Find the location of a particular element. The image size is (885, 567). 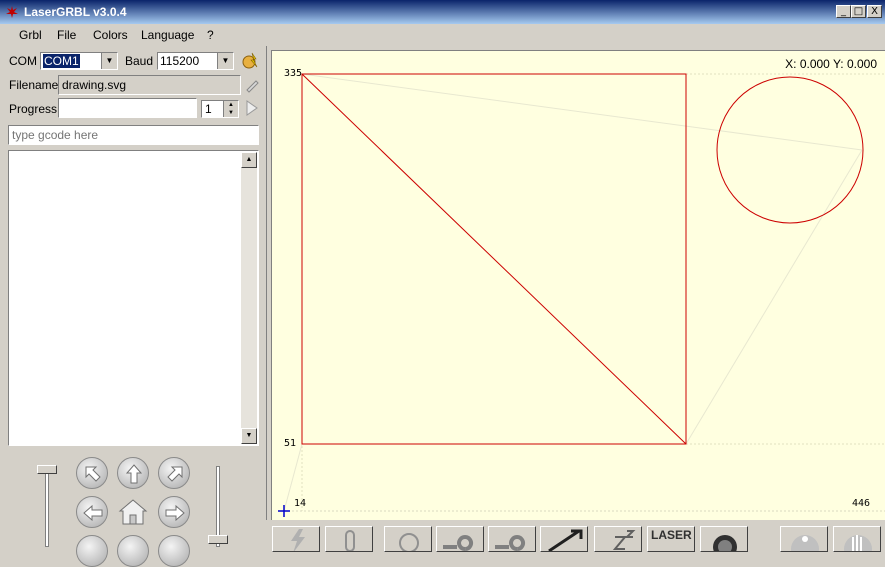

close-button: X is located at coordinates (874, 11).